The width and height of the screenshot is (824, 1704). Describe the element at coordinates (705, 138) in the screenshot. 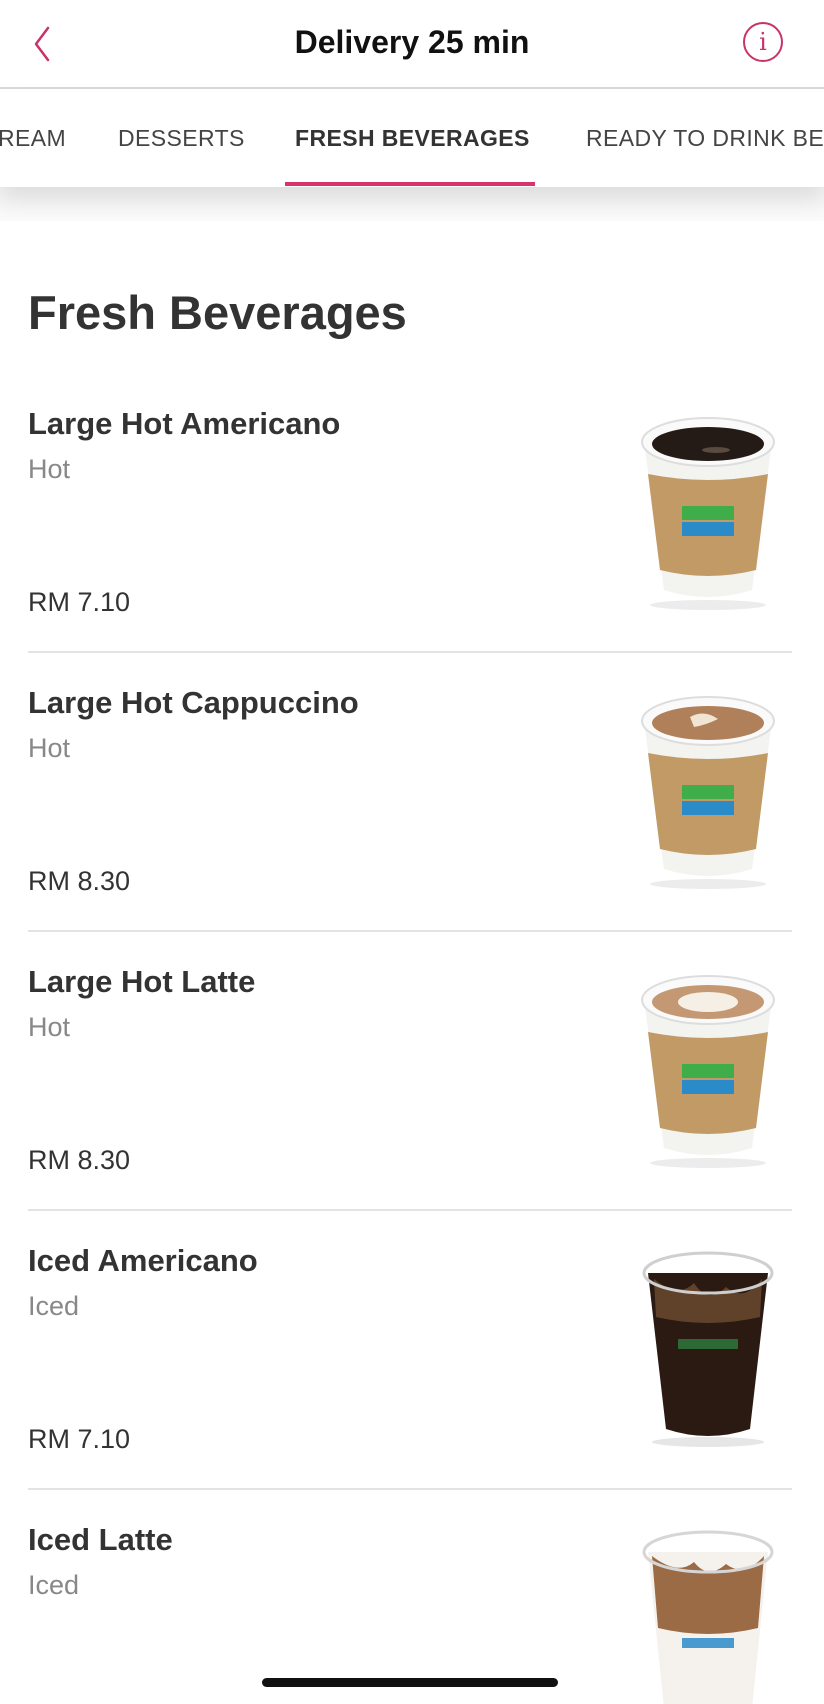

I see `tab-ready-to-drink-beverages: READY TO DRINK BEV` at that location.